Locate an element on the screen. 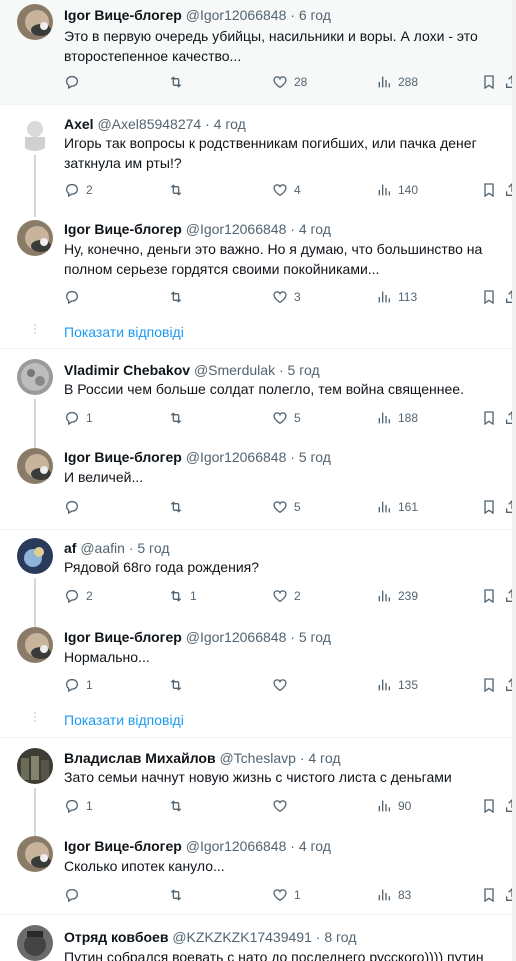 The image size is (516, 961). views-button: 90 is located at coordinates (393, 806).